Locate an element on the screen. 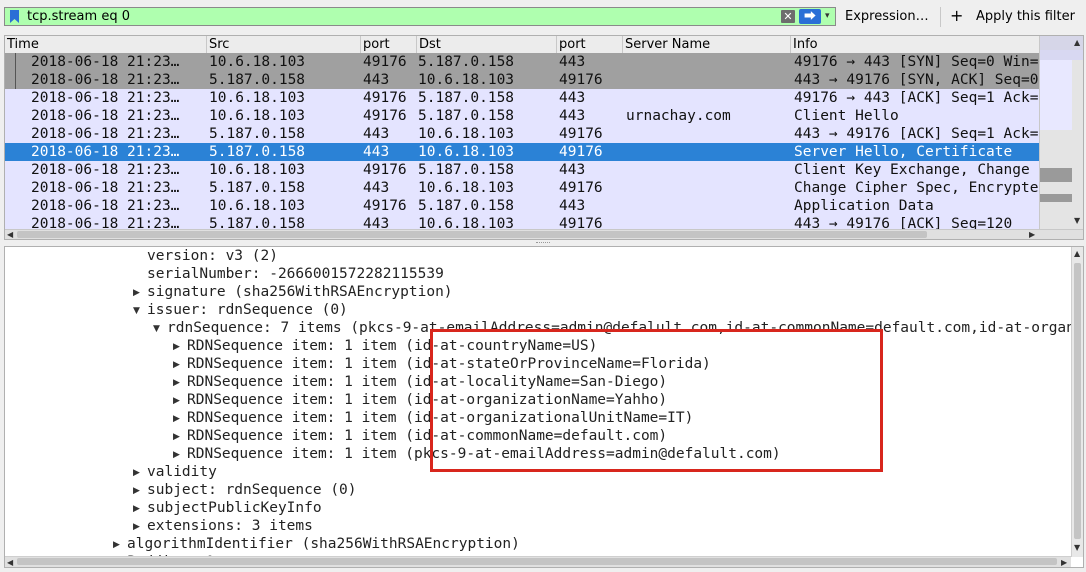 This screenshot has width=1086, height=572. column-header-src: Src is located at coordinates (284, 44).